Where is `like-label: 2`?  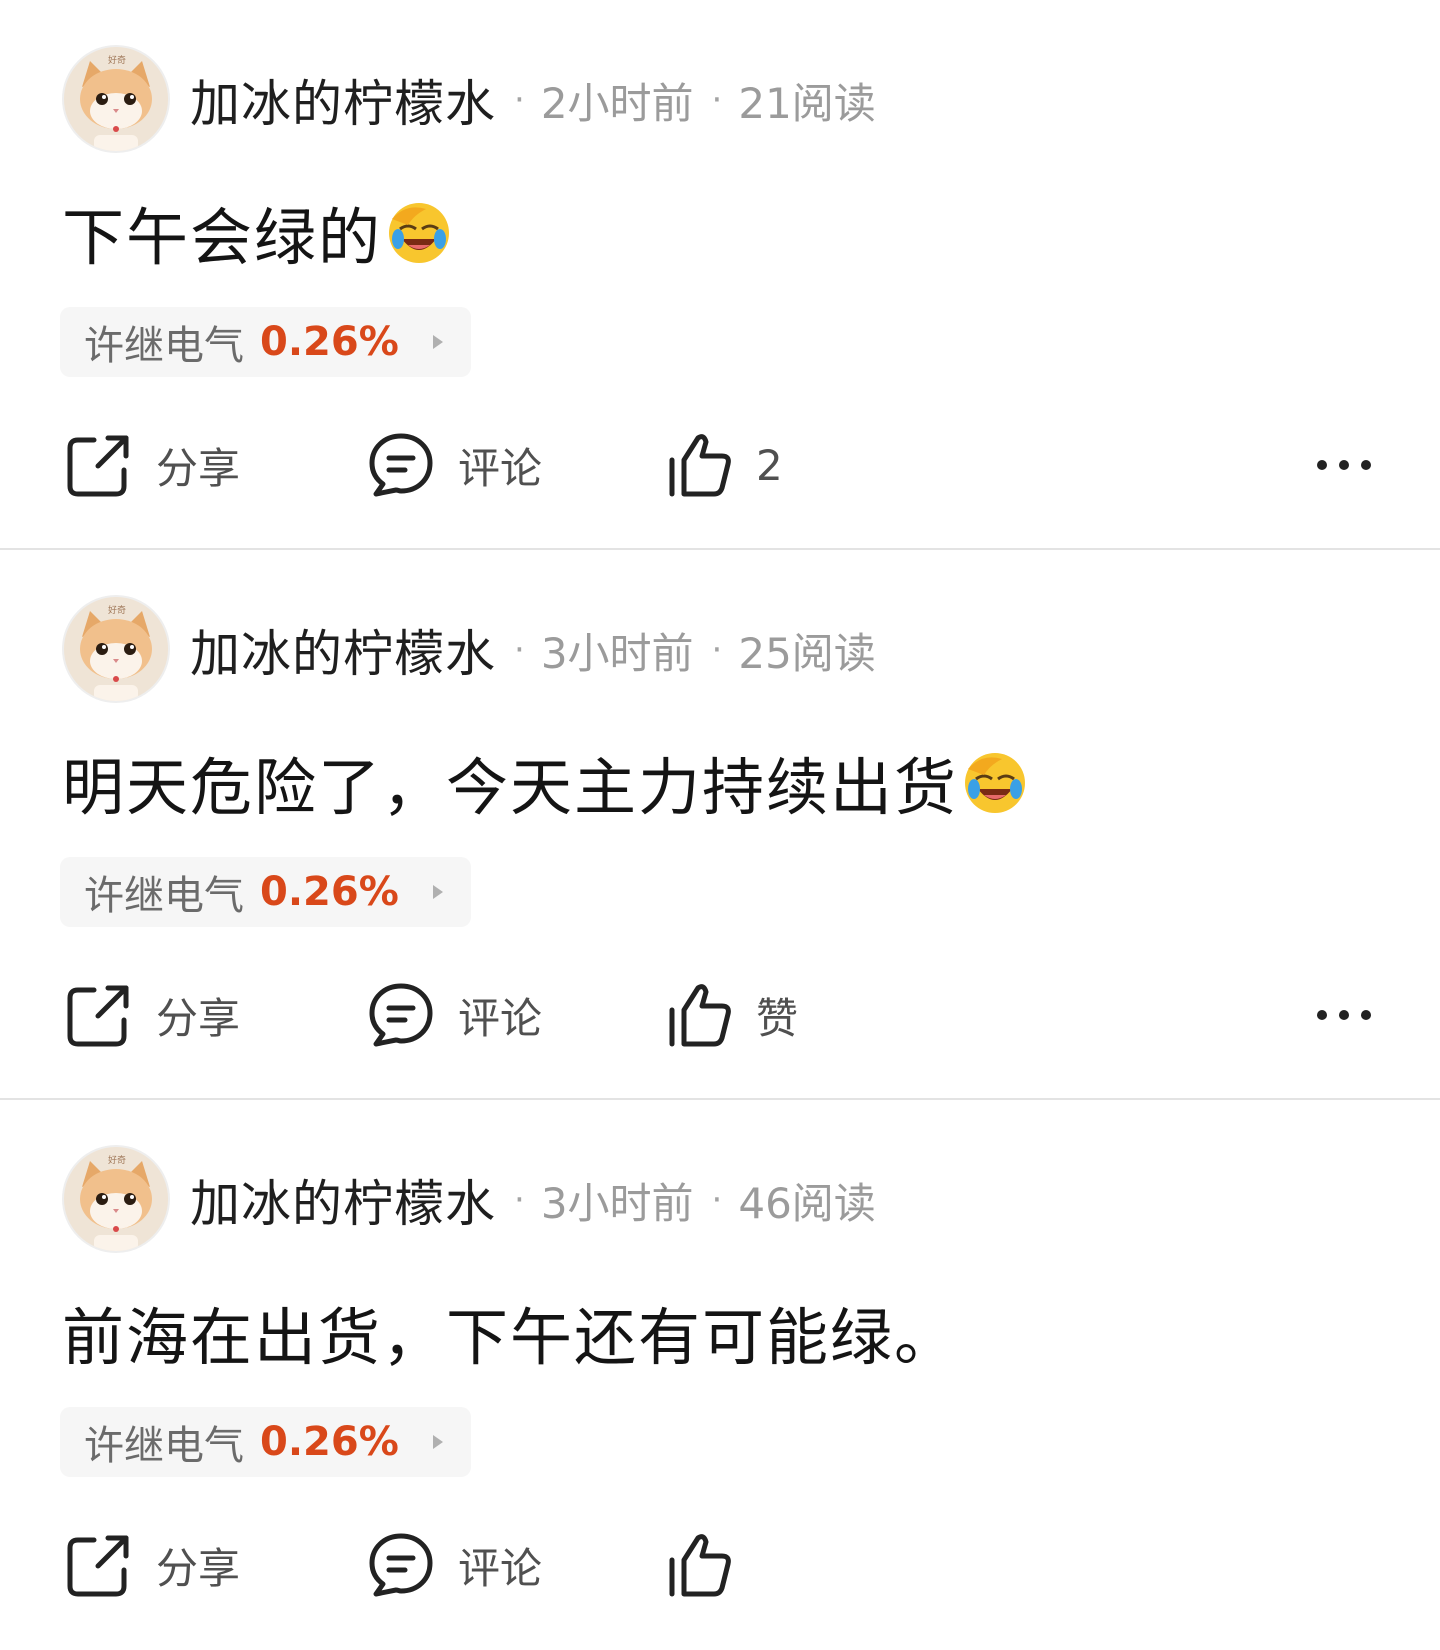
like-label: 2 is located at coordinates (769, 465).